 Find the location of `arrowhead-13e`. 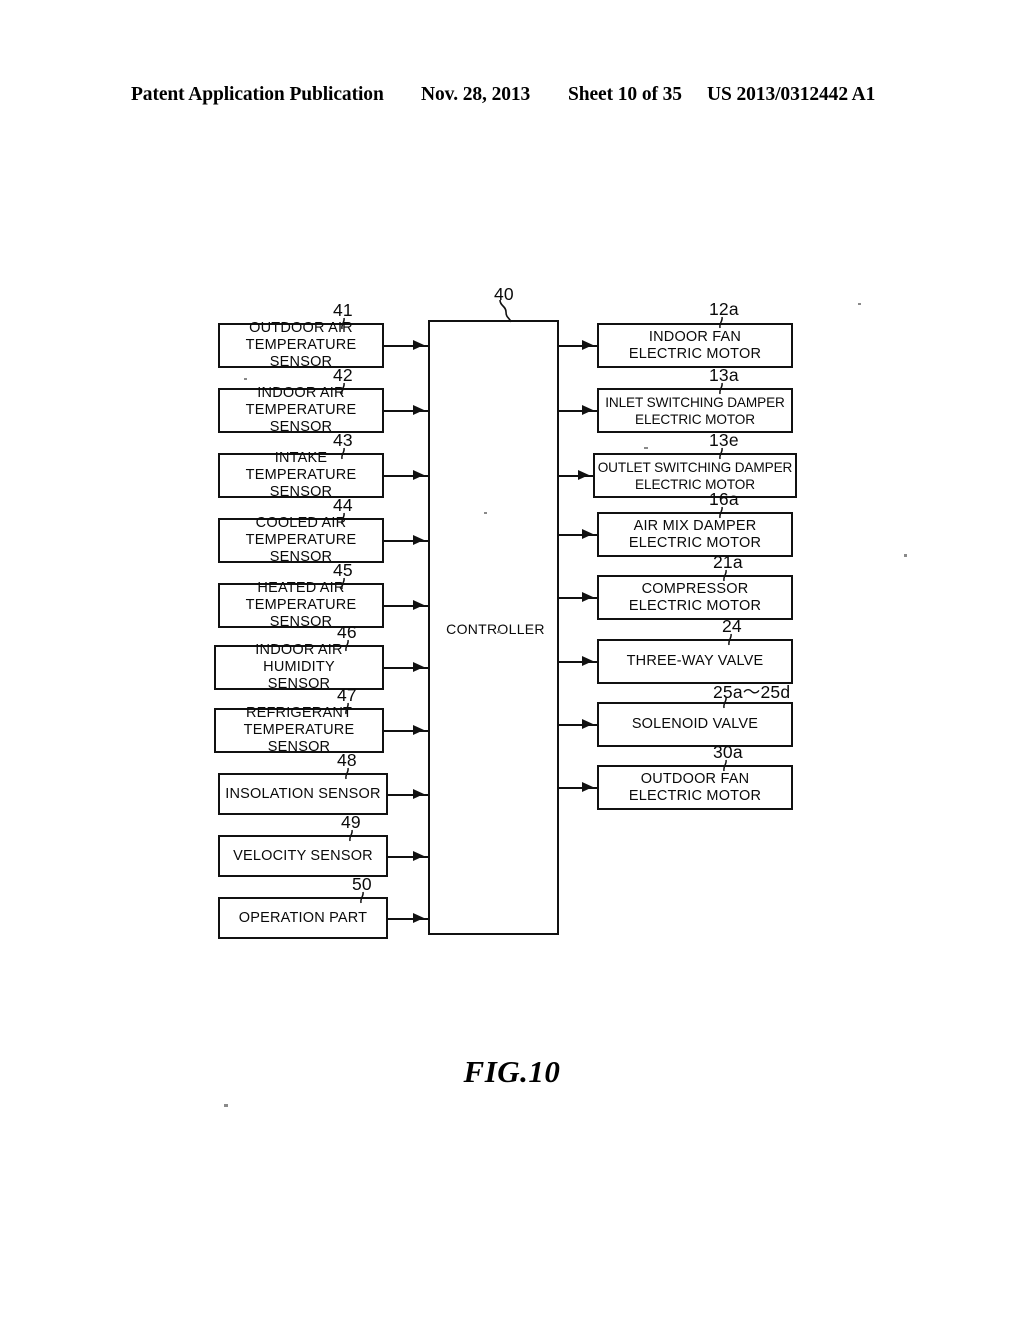

arrowhead-13e is located at coordinates (583, 474).